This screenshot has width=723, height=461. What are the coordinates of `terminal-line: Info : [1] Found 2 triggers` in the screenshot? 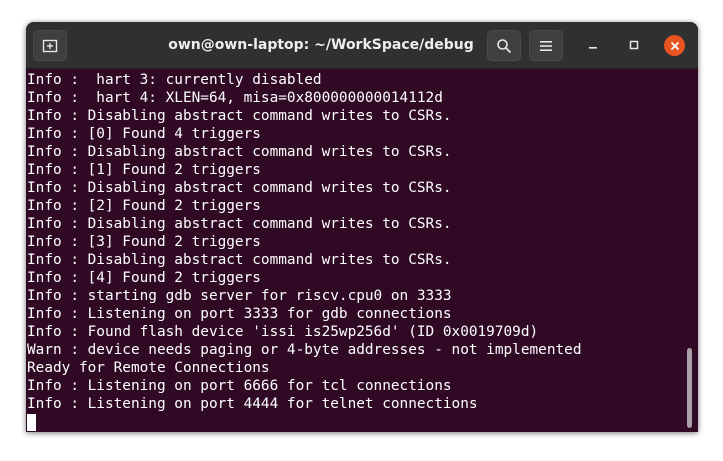 It's located at (144, 170).